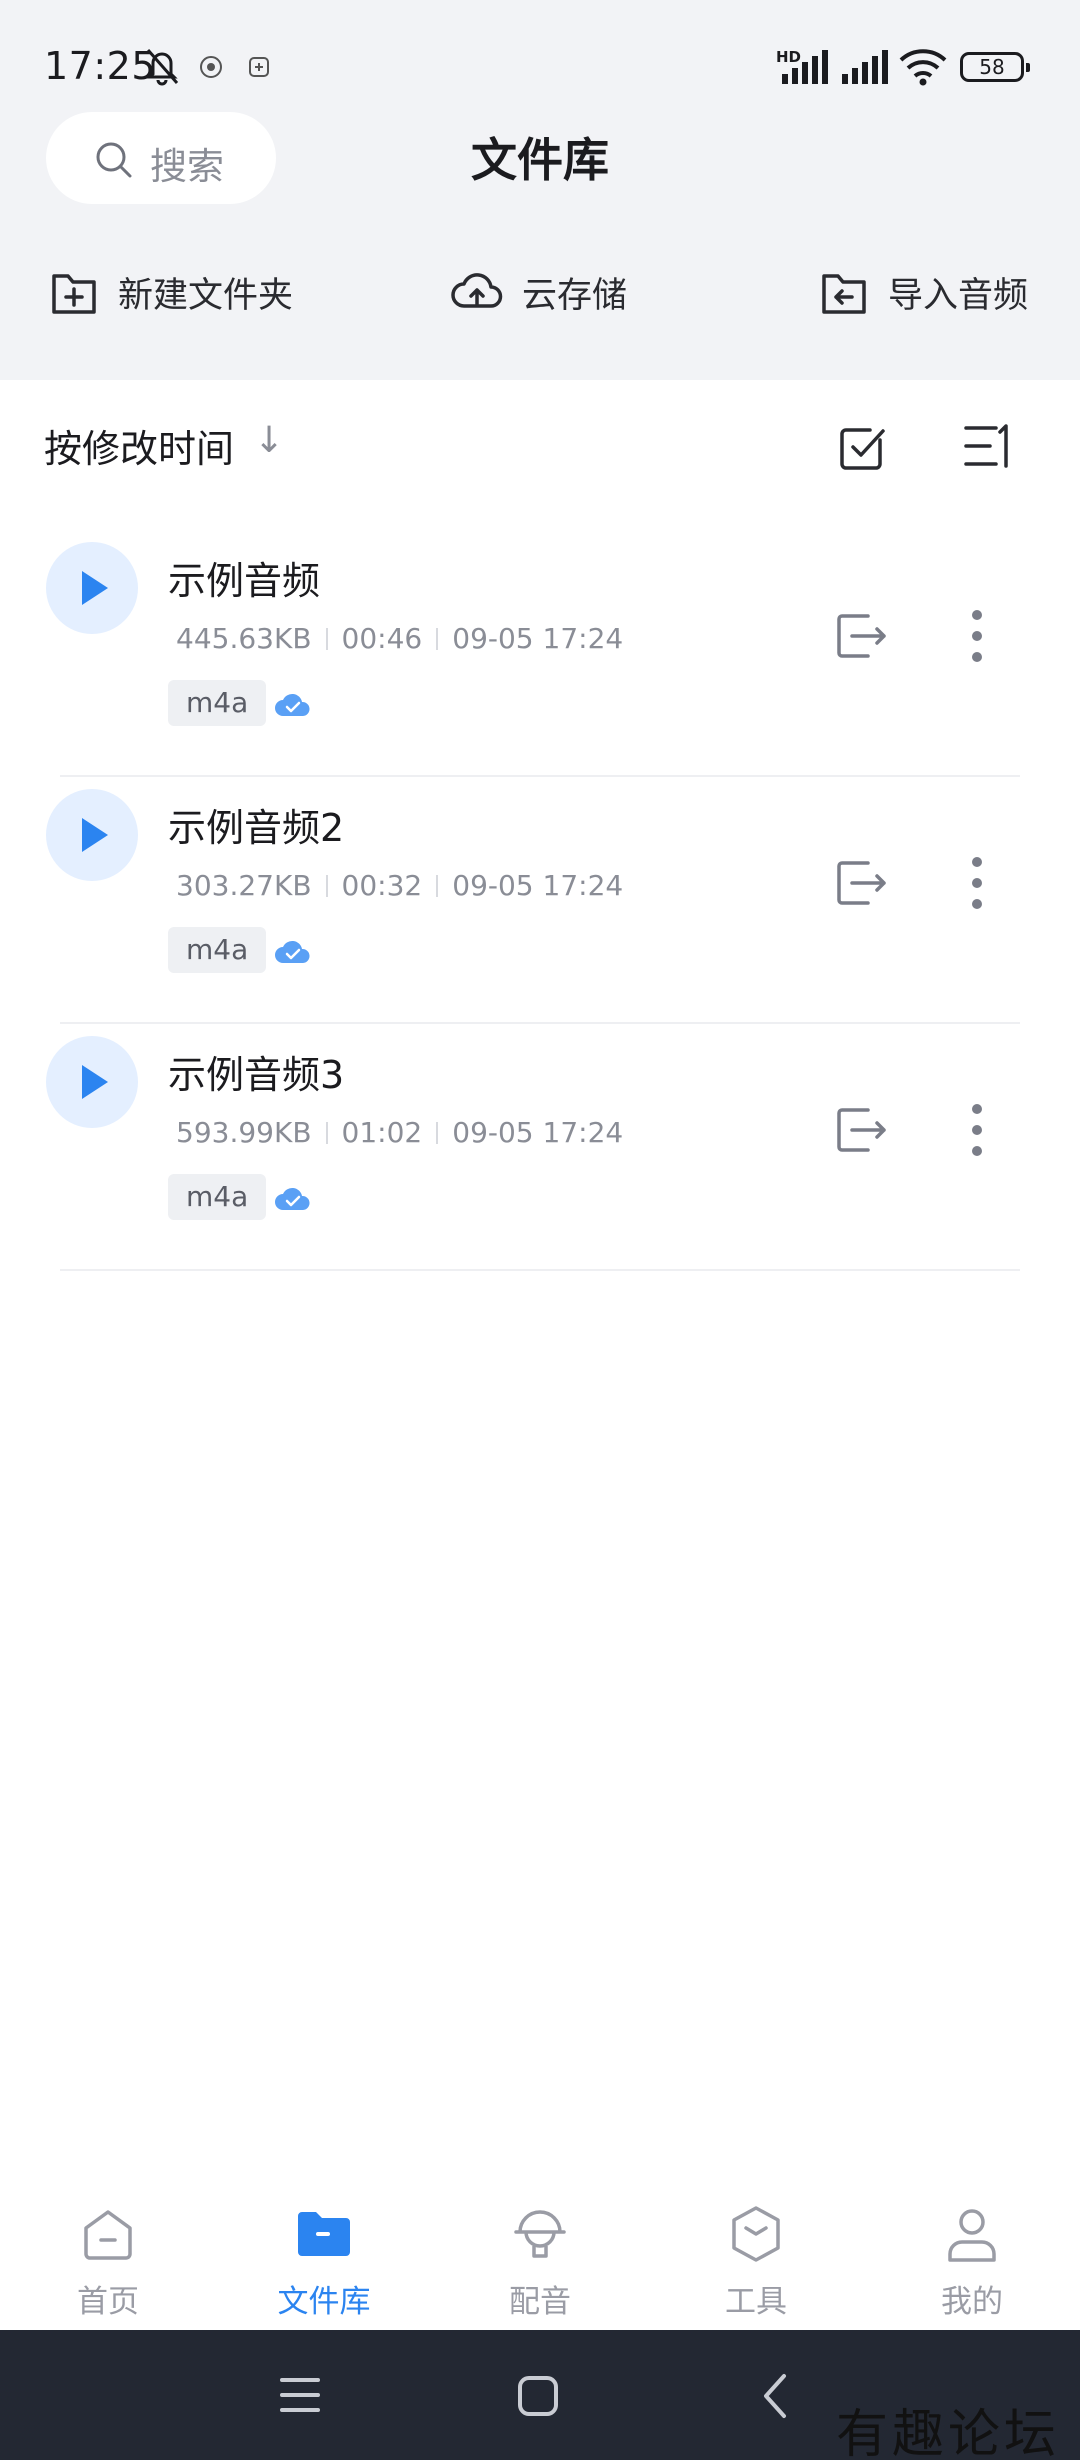 Image resolution: width=1080 pixels, height=2460 pixels. I want to click on back-icon, so click(775, 2396).